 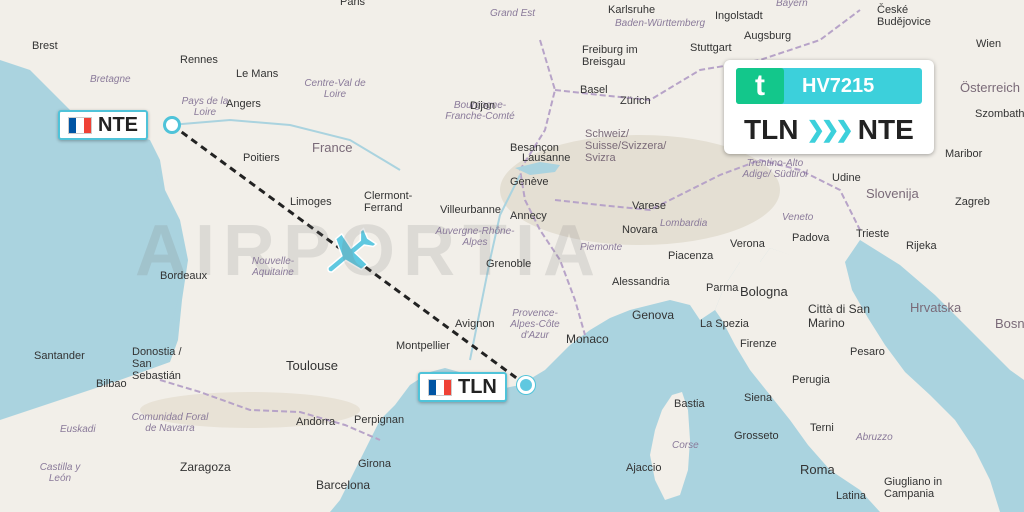 What do you see at coordinates (423, 346) in the screenshot?
I see `label-montpellier: Montpellier` at bounding box center [423, 346].